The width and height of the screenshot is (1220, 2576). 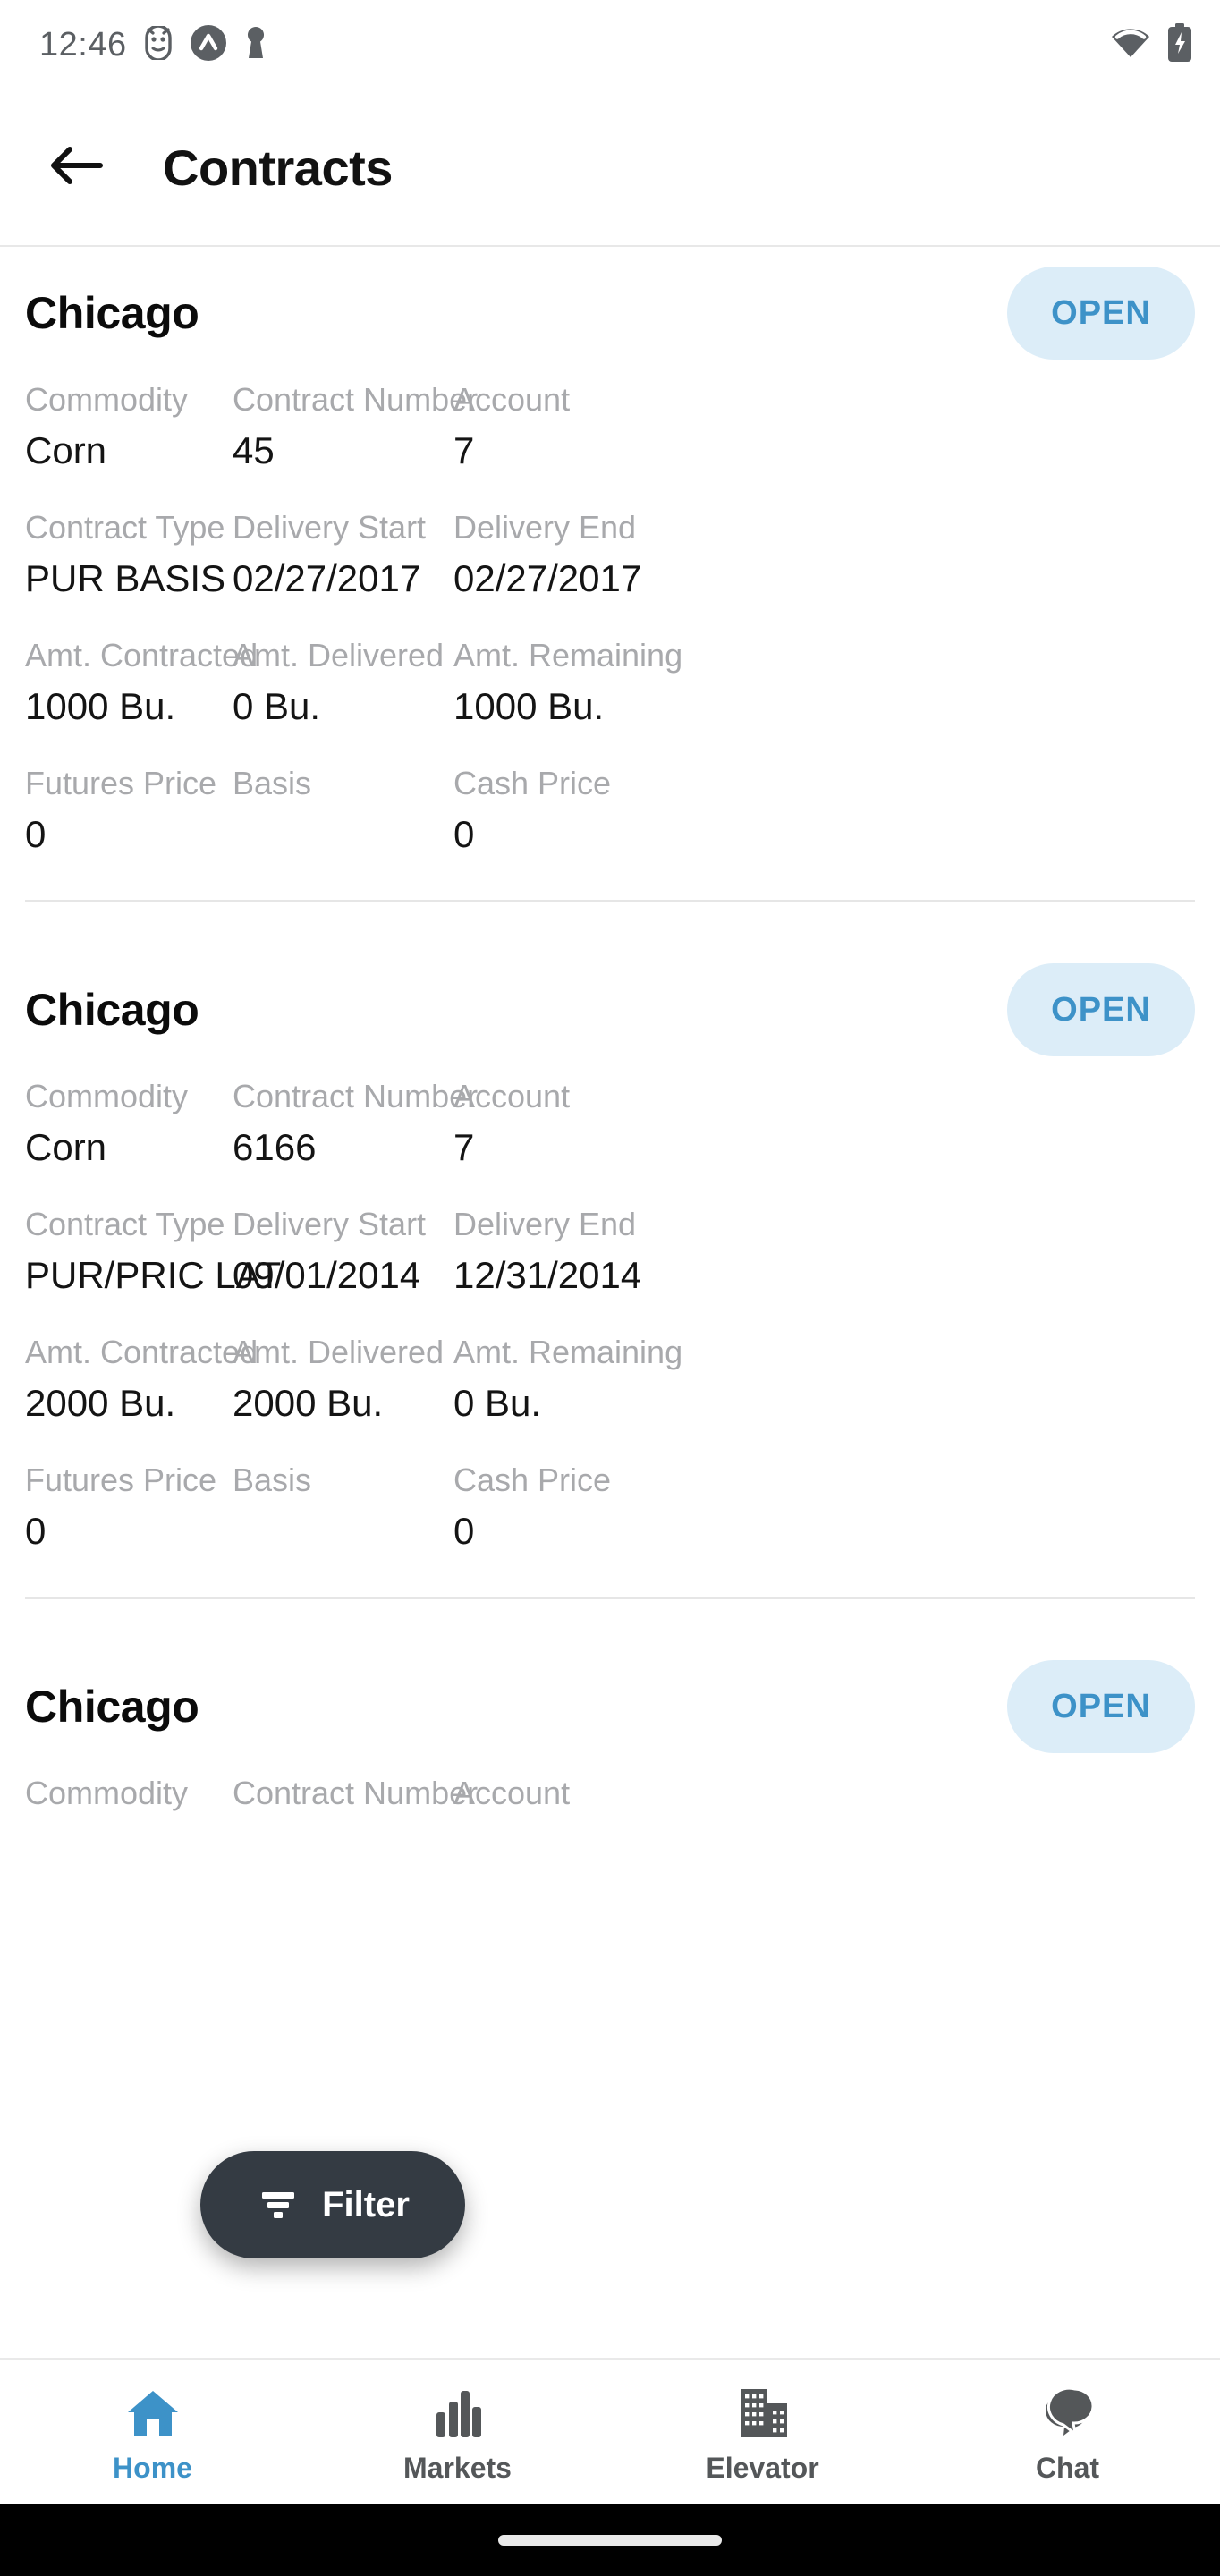 I want to click on field-label: Amt. Delivered, so click(x=339, y=1352).